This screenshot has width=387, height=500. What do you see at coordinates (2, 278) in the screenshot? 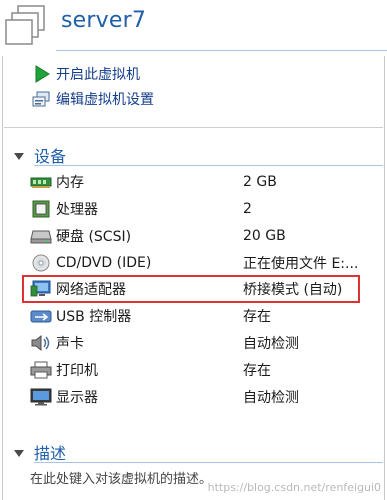
I see `panel-left-border` at bounding box center [2, 278].